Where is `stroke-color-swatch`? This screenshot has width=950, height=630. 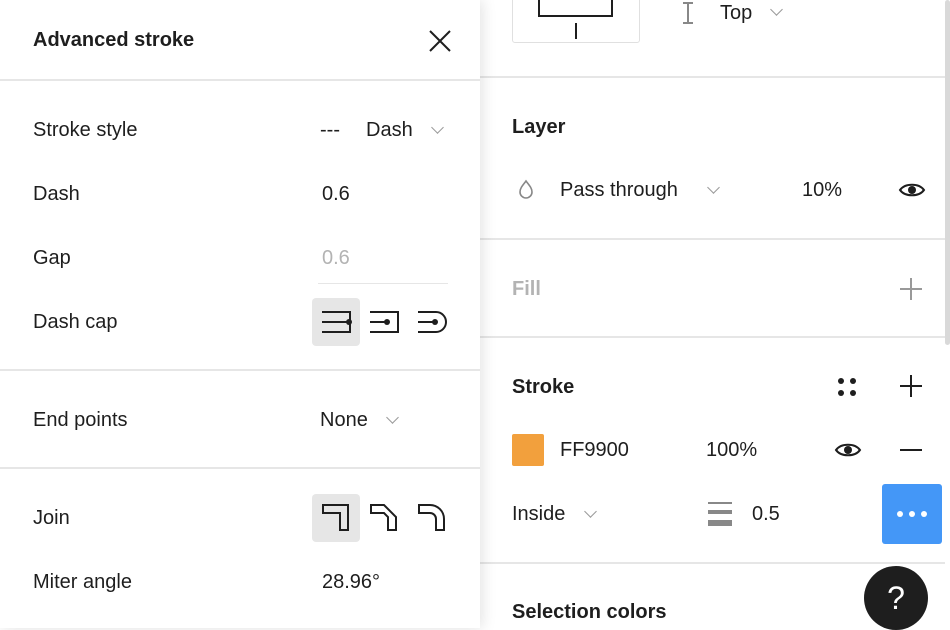
stroke-color-swatch is located at coordinates (528, 450).